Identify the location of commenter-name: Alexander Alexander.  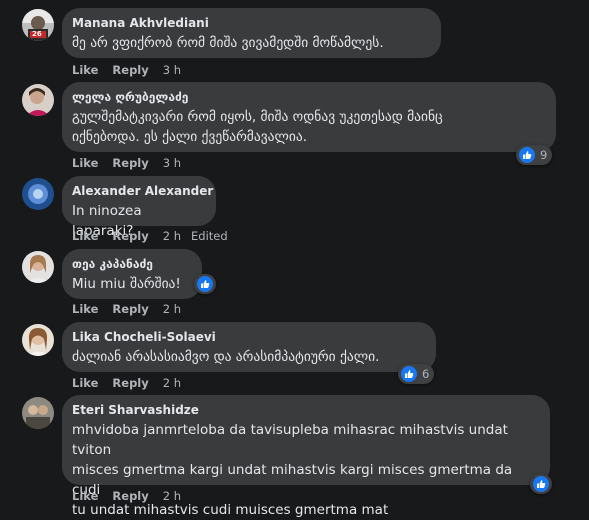
(142, 191).